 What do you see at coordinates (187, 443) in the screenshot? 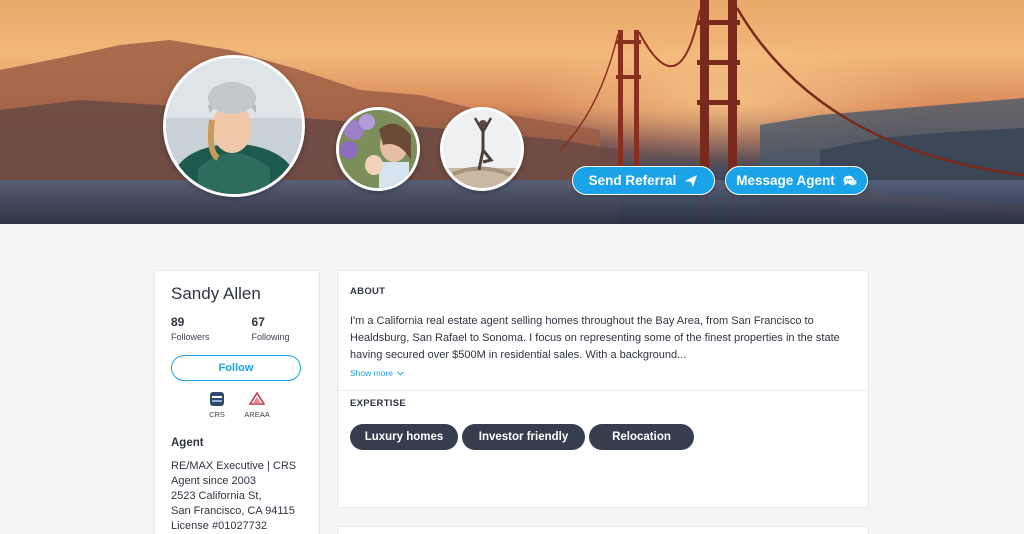
I see `agent-title: Agent` at bounding box center [187, 443].